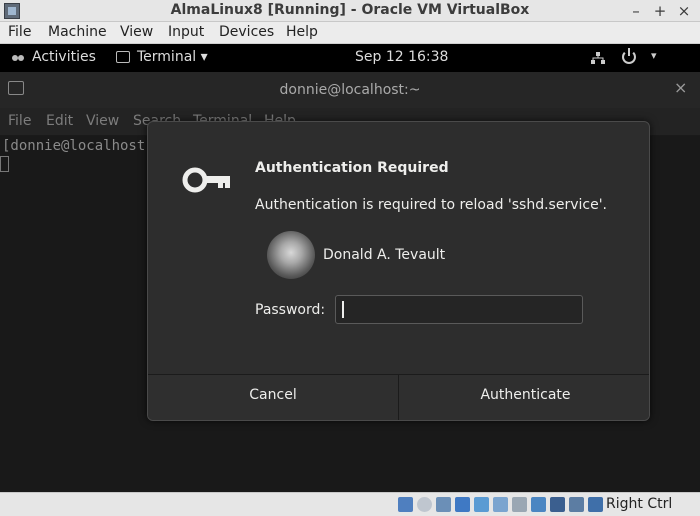  I want to click on close-button: ×, so click(684, 11).